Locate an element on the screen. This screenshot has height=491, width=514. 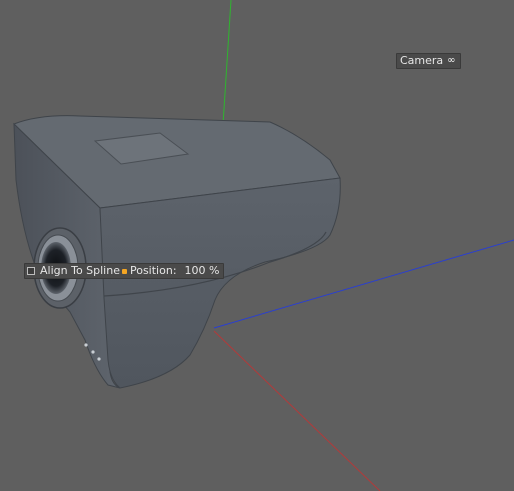
x-axis-line is located at coordinates (297, 410).